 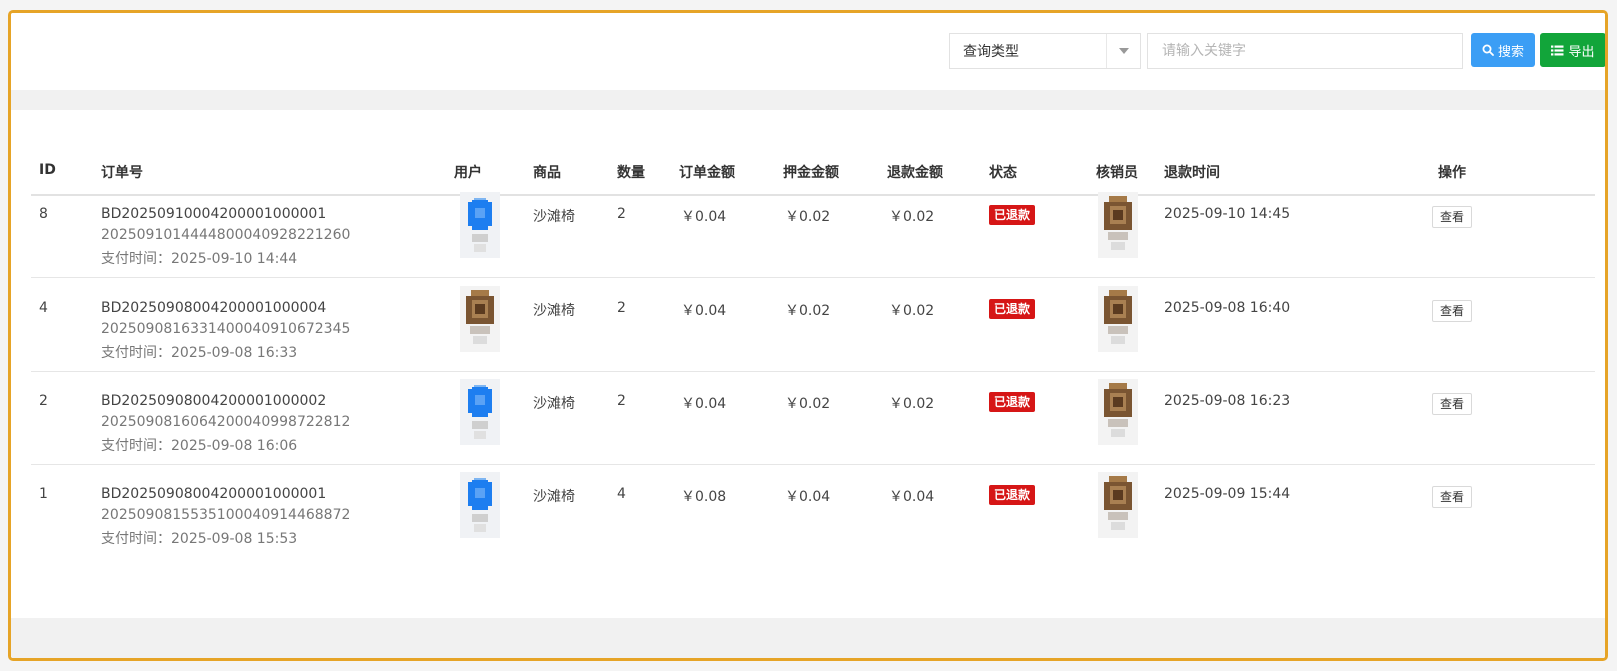 What do you see at coordinates (199, 539) in the screenshot?
I see `pay-time: 支付时间：2025-09-08 15:53` at bounding box center [199, 539].